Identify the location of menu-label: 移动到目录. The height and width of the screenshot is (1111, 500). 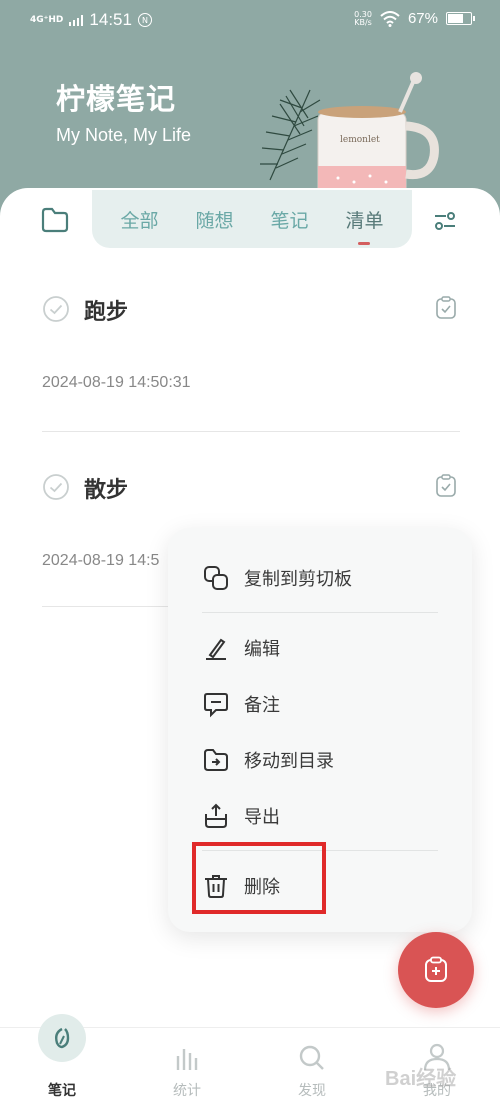
(289, 761).